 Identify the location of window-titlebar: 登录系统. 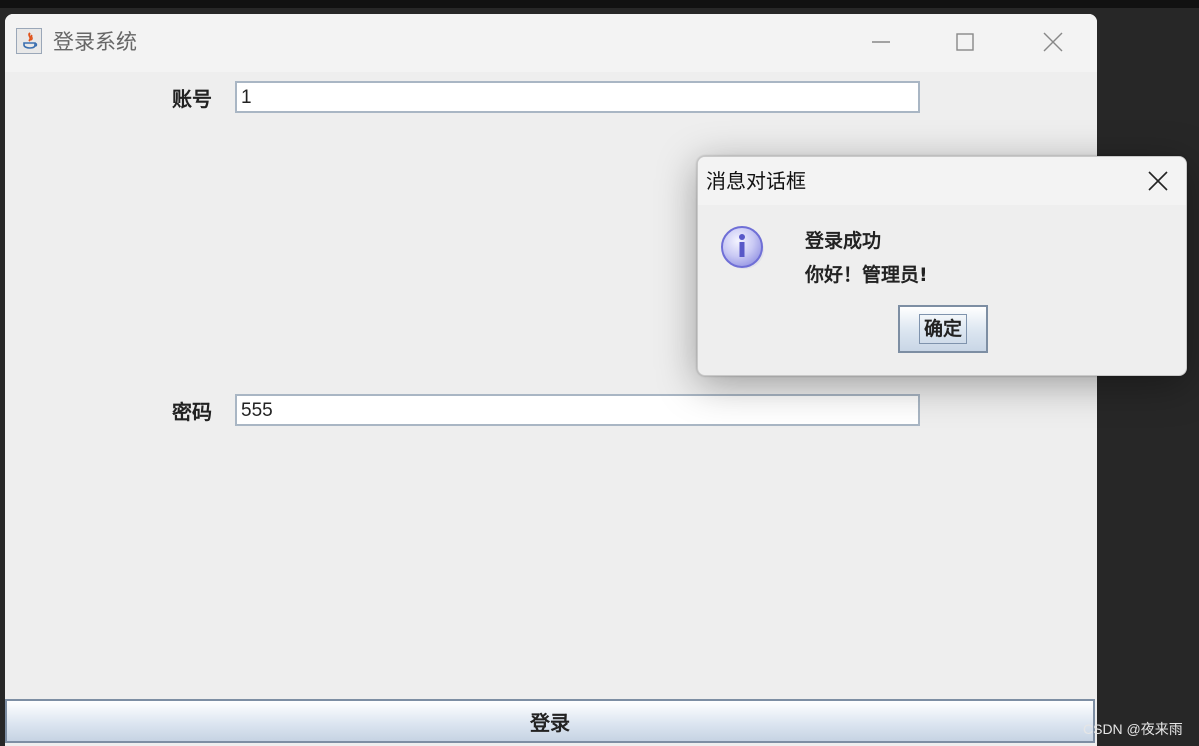
(551, 43).